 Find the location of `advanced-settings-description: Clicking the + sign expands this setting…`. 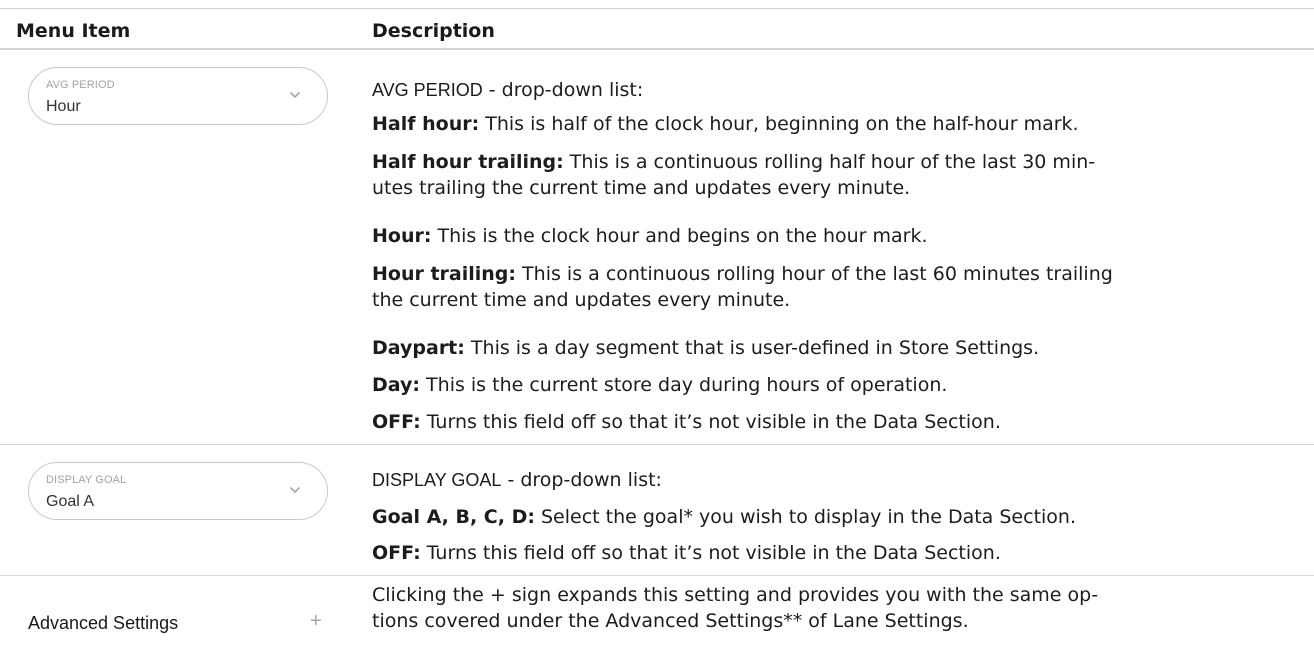

advanced-settings-description: Clicking the + sign expands this setting… is located at coordinates (837, 608).